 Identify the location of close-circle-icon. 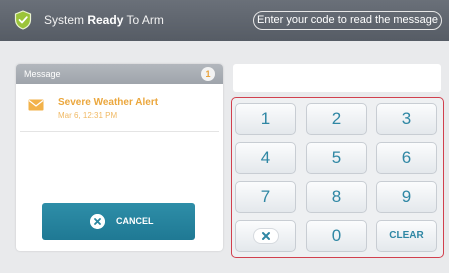
(97, 221).